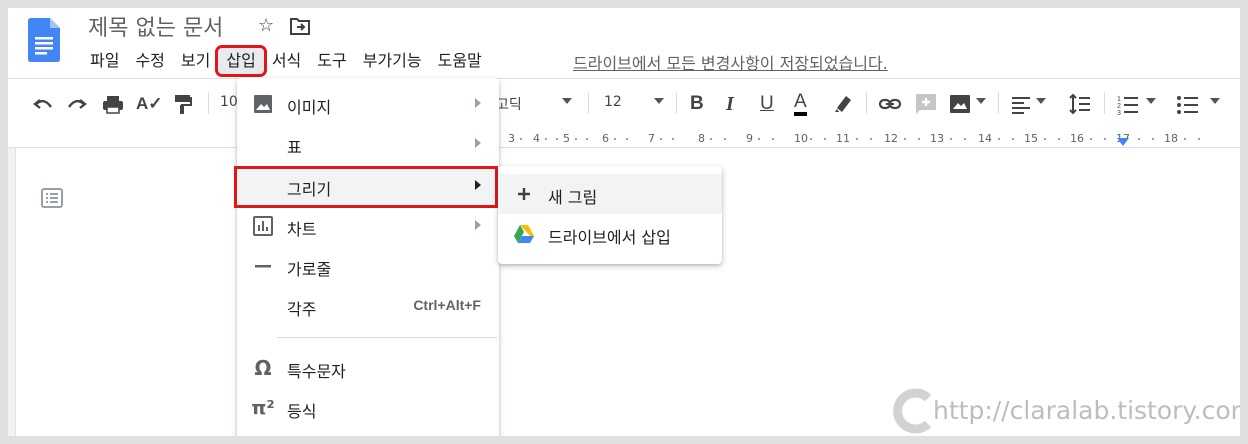  Describe the element at coordinates (926, 104) in the screenshot. I see `add-comment-icon` at that location.